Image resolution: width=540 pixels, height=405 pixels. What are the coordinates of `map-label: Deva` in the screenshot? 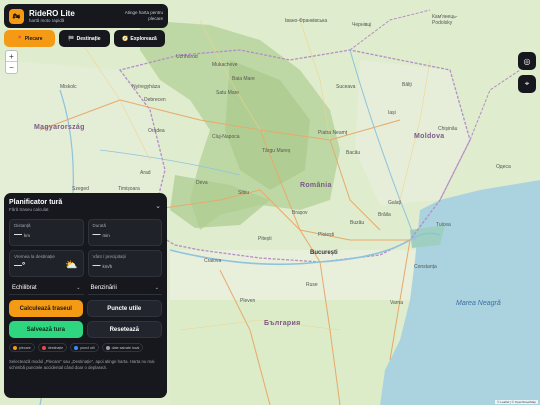 It's located at (202, 183).